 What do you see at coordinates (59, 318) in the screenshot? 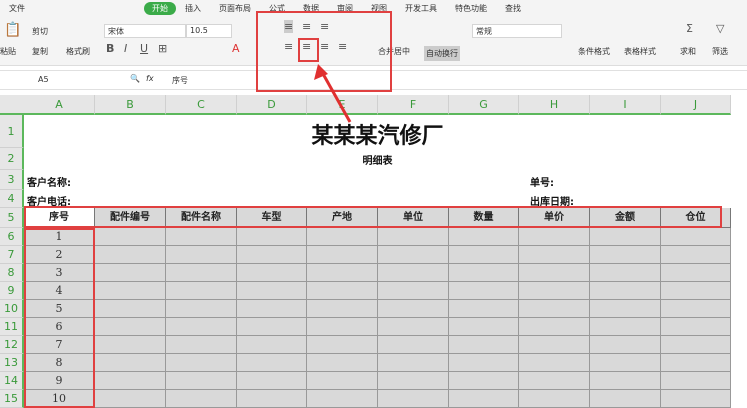
I see `serial-column-highlight-box` at bounding box center [59, 318].